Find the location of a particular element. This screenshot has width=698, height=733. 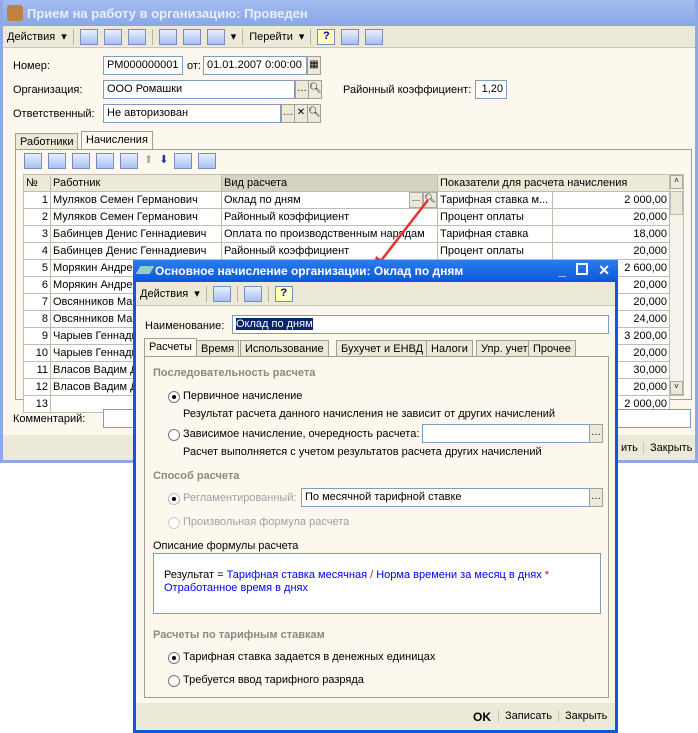

actions-menu: Действия is located at coordinates (164, 294).